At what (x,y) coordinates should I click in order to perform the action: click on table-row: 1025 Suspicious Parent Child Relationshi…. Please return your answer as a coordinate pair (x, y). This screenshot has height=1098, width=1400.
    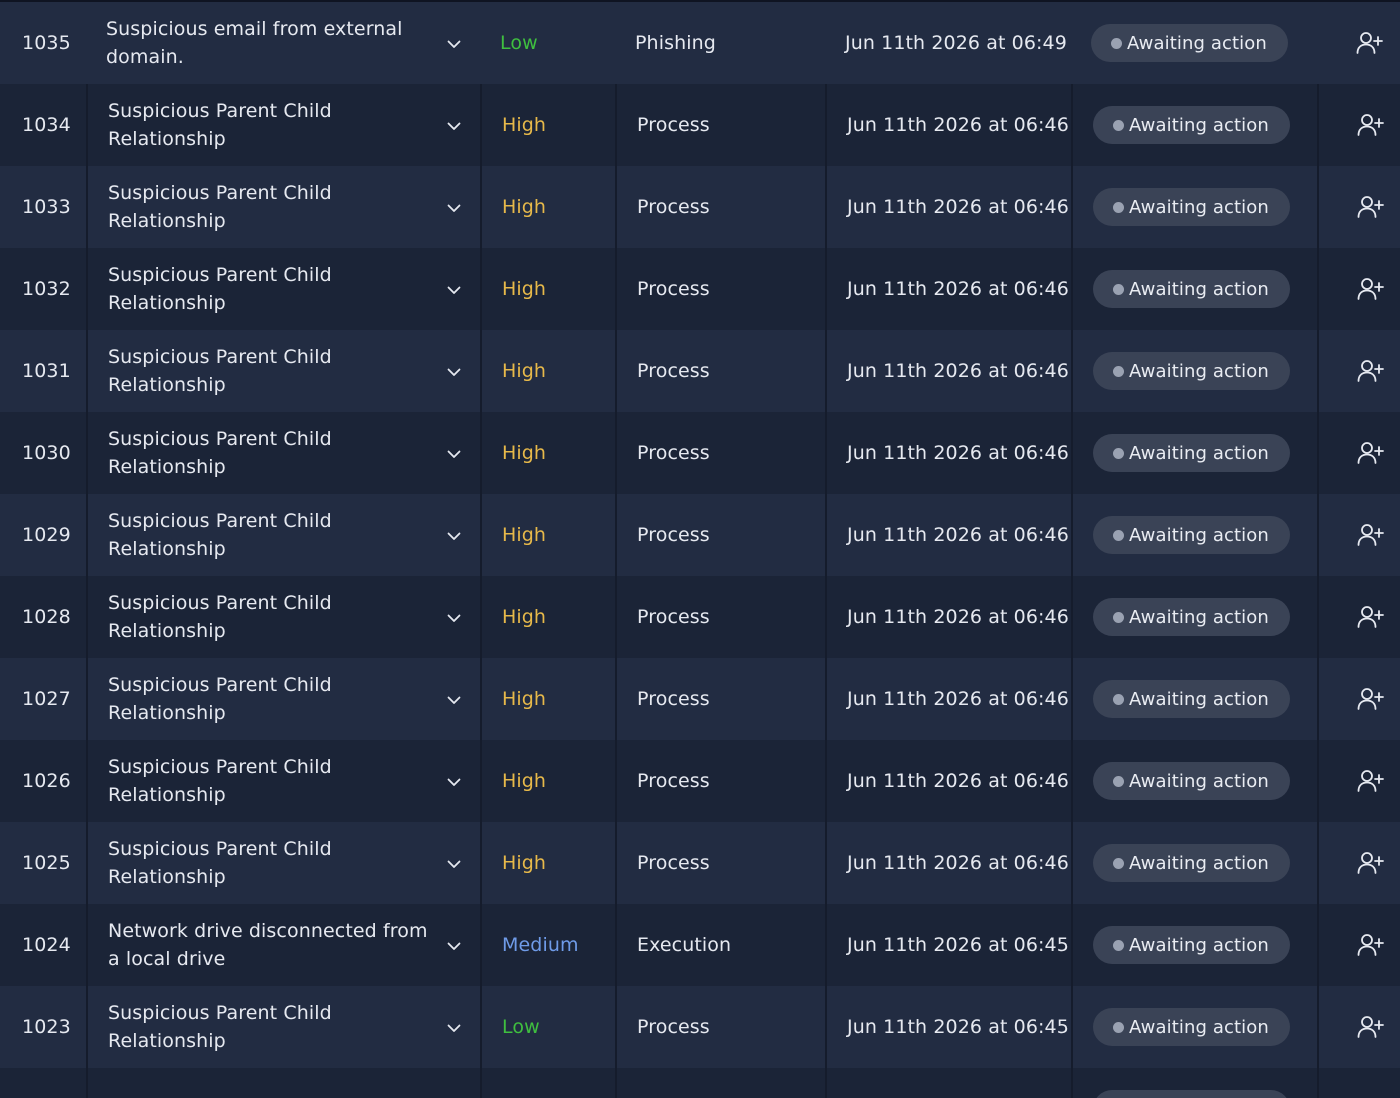
    Looking at the image, I should click on (700, 863).